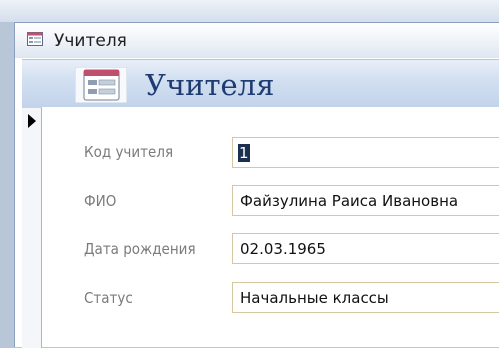 The width and height of the screenshot is (499, 348). I want to click on status-value: Начальные классы, so click(314, 298).